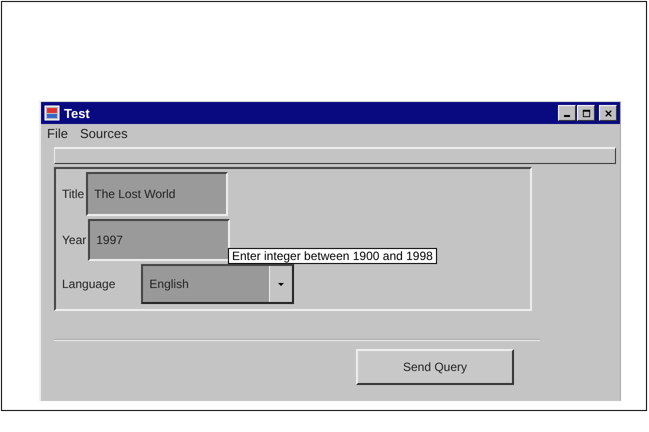  Describe the element at coordinates (89, 284) in the screenshot. I see `field-label: Language` at that location.